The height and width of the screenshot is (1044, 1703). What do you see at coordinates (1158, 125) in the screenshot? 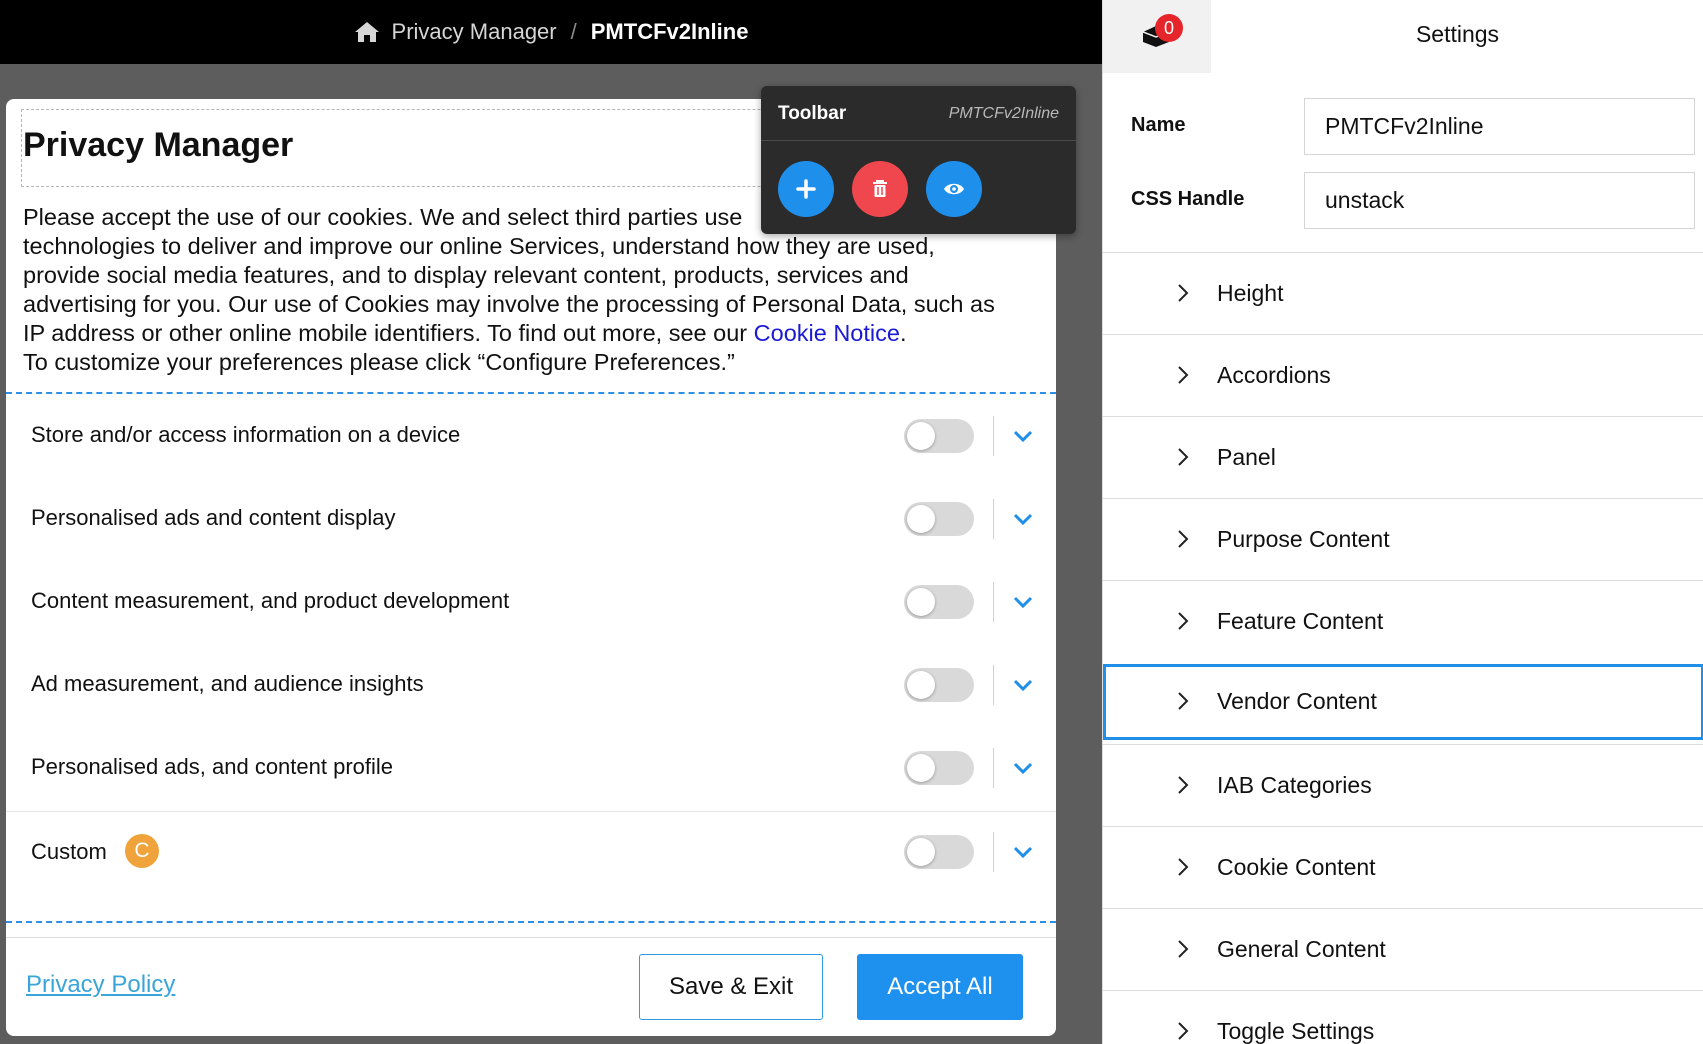
I see `name-label: Name` at bounding box center [1158, 125].